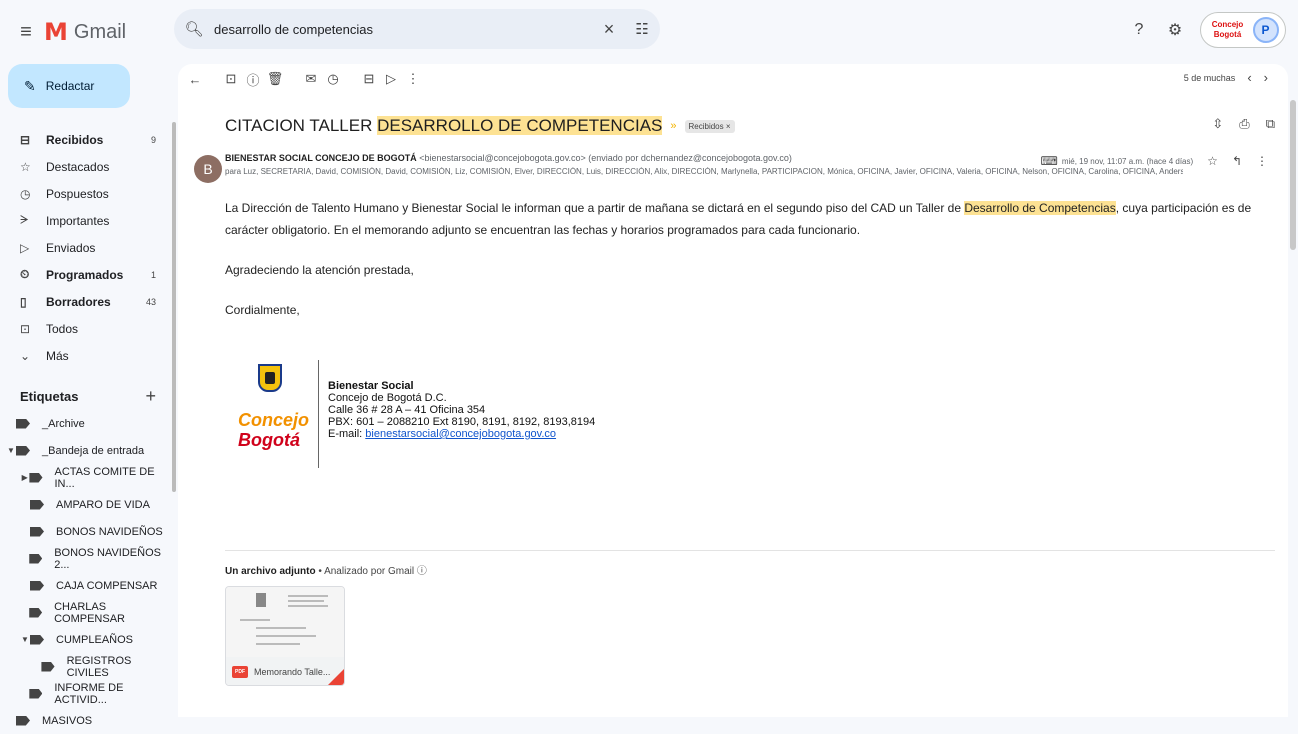  What do you see at coordinates (24, 477) in the screenshot?
I see `expand-caret-icon: ▶` at bounding box center [24, 477].